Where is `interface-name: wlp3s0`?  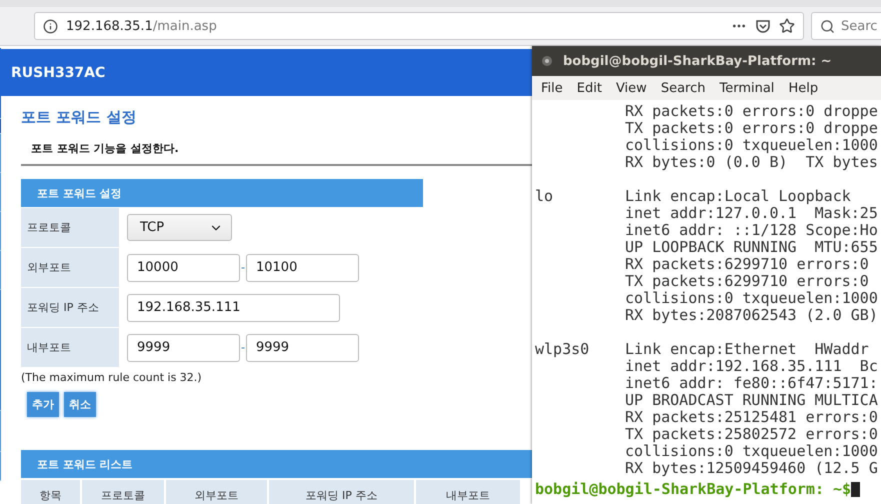
interface-name: wlp3s0 is located at coordinates (562, 349).